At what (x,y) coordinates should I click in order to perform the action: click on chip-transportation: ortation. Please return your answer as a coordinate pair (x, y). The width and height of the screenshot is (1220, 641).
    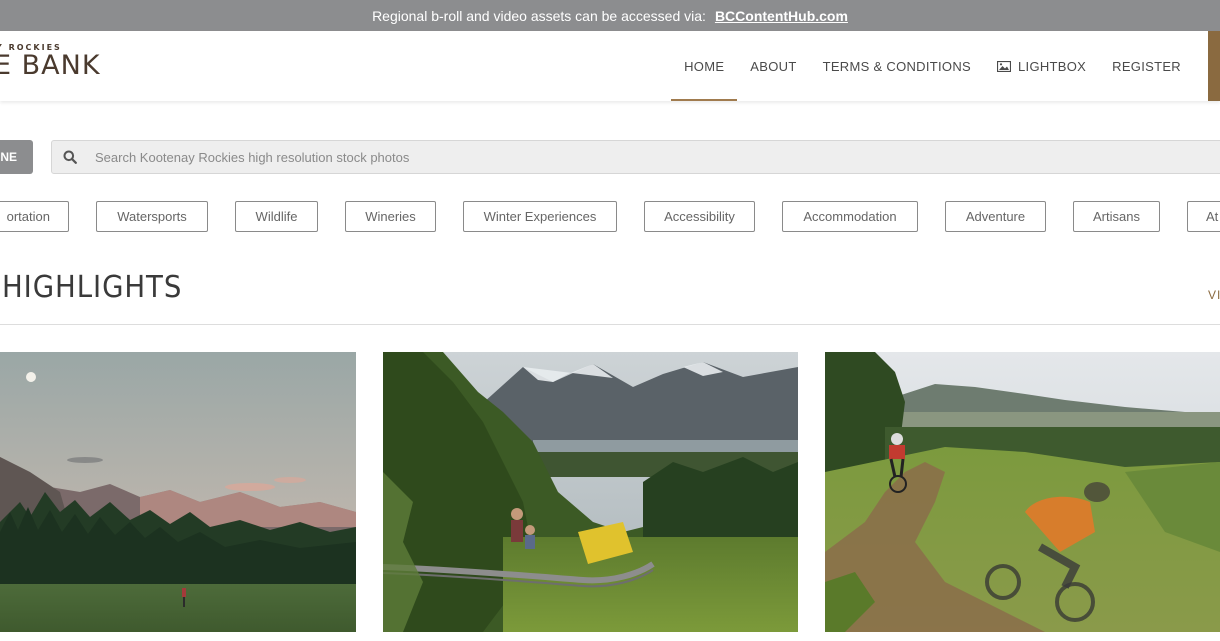
    Looking at the image, I should click on (34, 216).